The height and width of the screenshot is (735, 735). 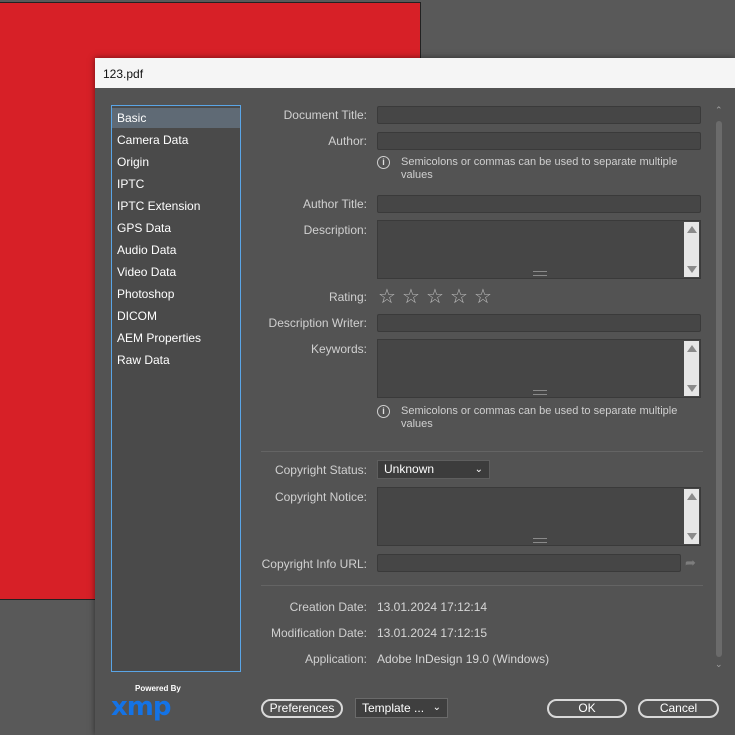 What do you see at coordinates (176, 338) in the screenshot?
I see `sidebar-item-aem-properties: AEM Properties` at bounding box center [176, 338].